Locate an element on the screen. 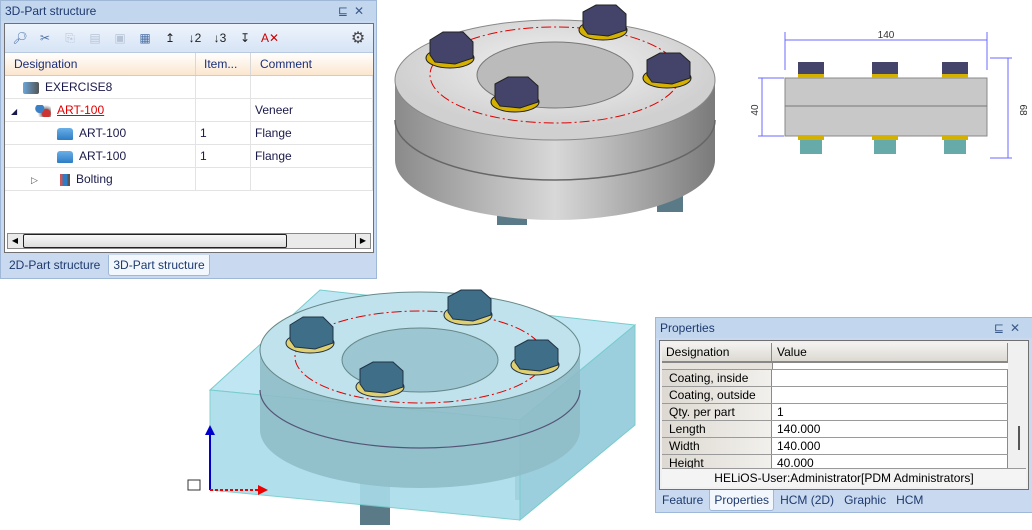  paste-insert-icon: ▦ is located at coordinates (145, 38).